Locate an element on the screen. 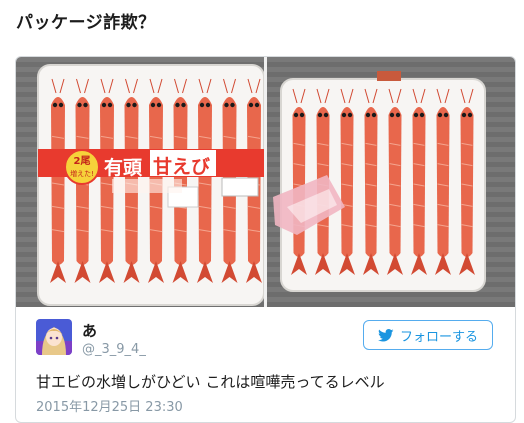 This screenshot has height=423, width=524. brand-part1: 有頭 is located at coordinates (123, 167).